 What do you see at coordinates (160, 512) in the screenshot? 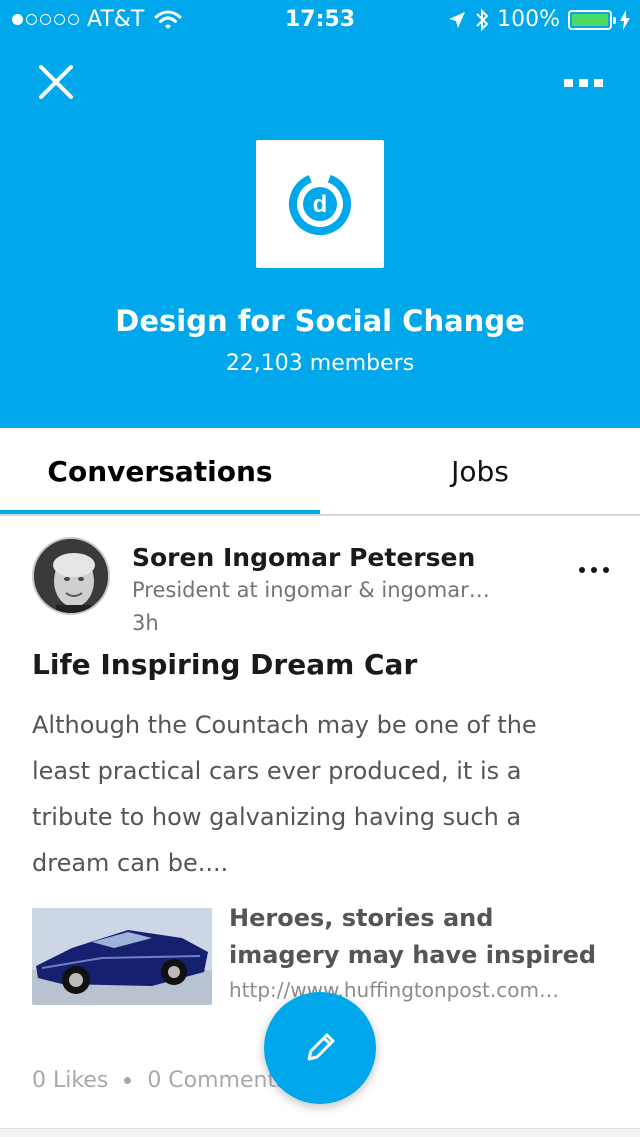
I see `active-tab-indicator` at bounding box center [160, 512].